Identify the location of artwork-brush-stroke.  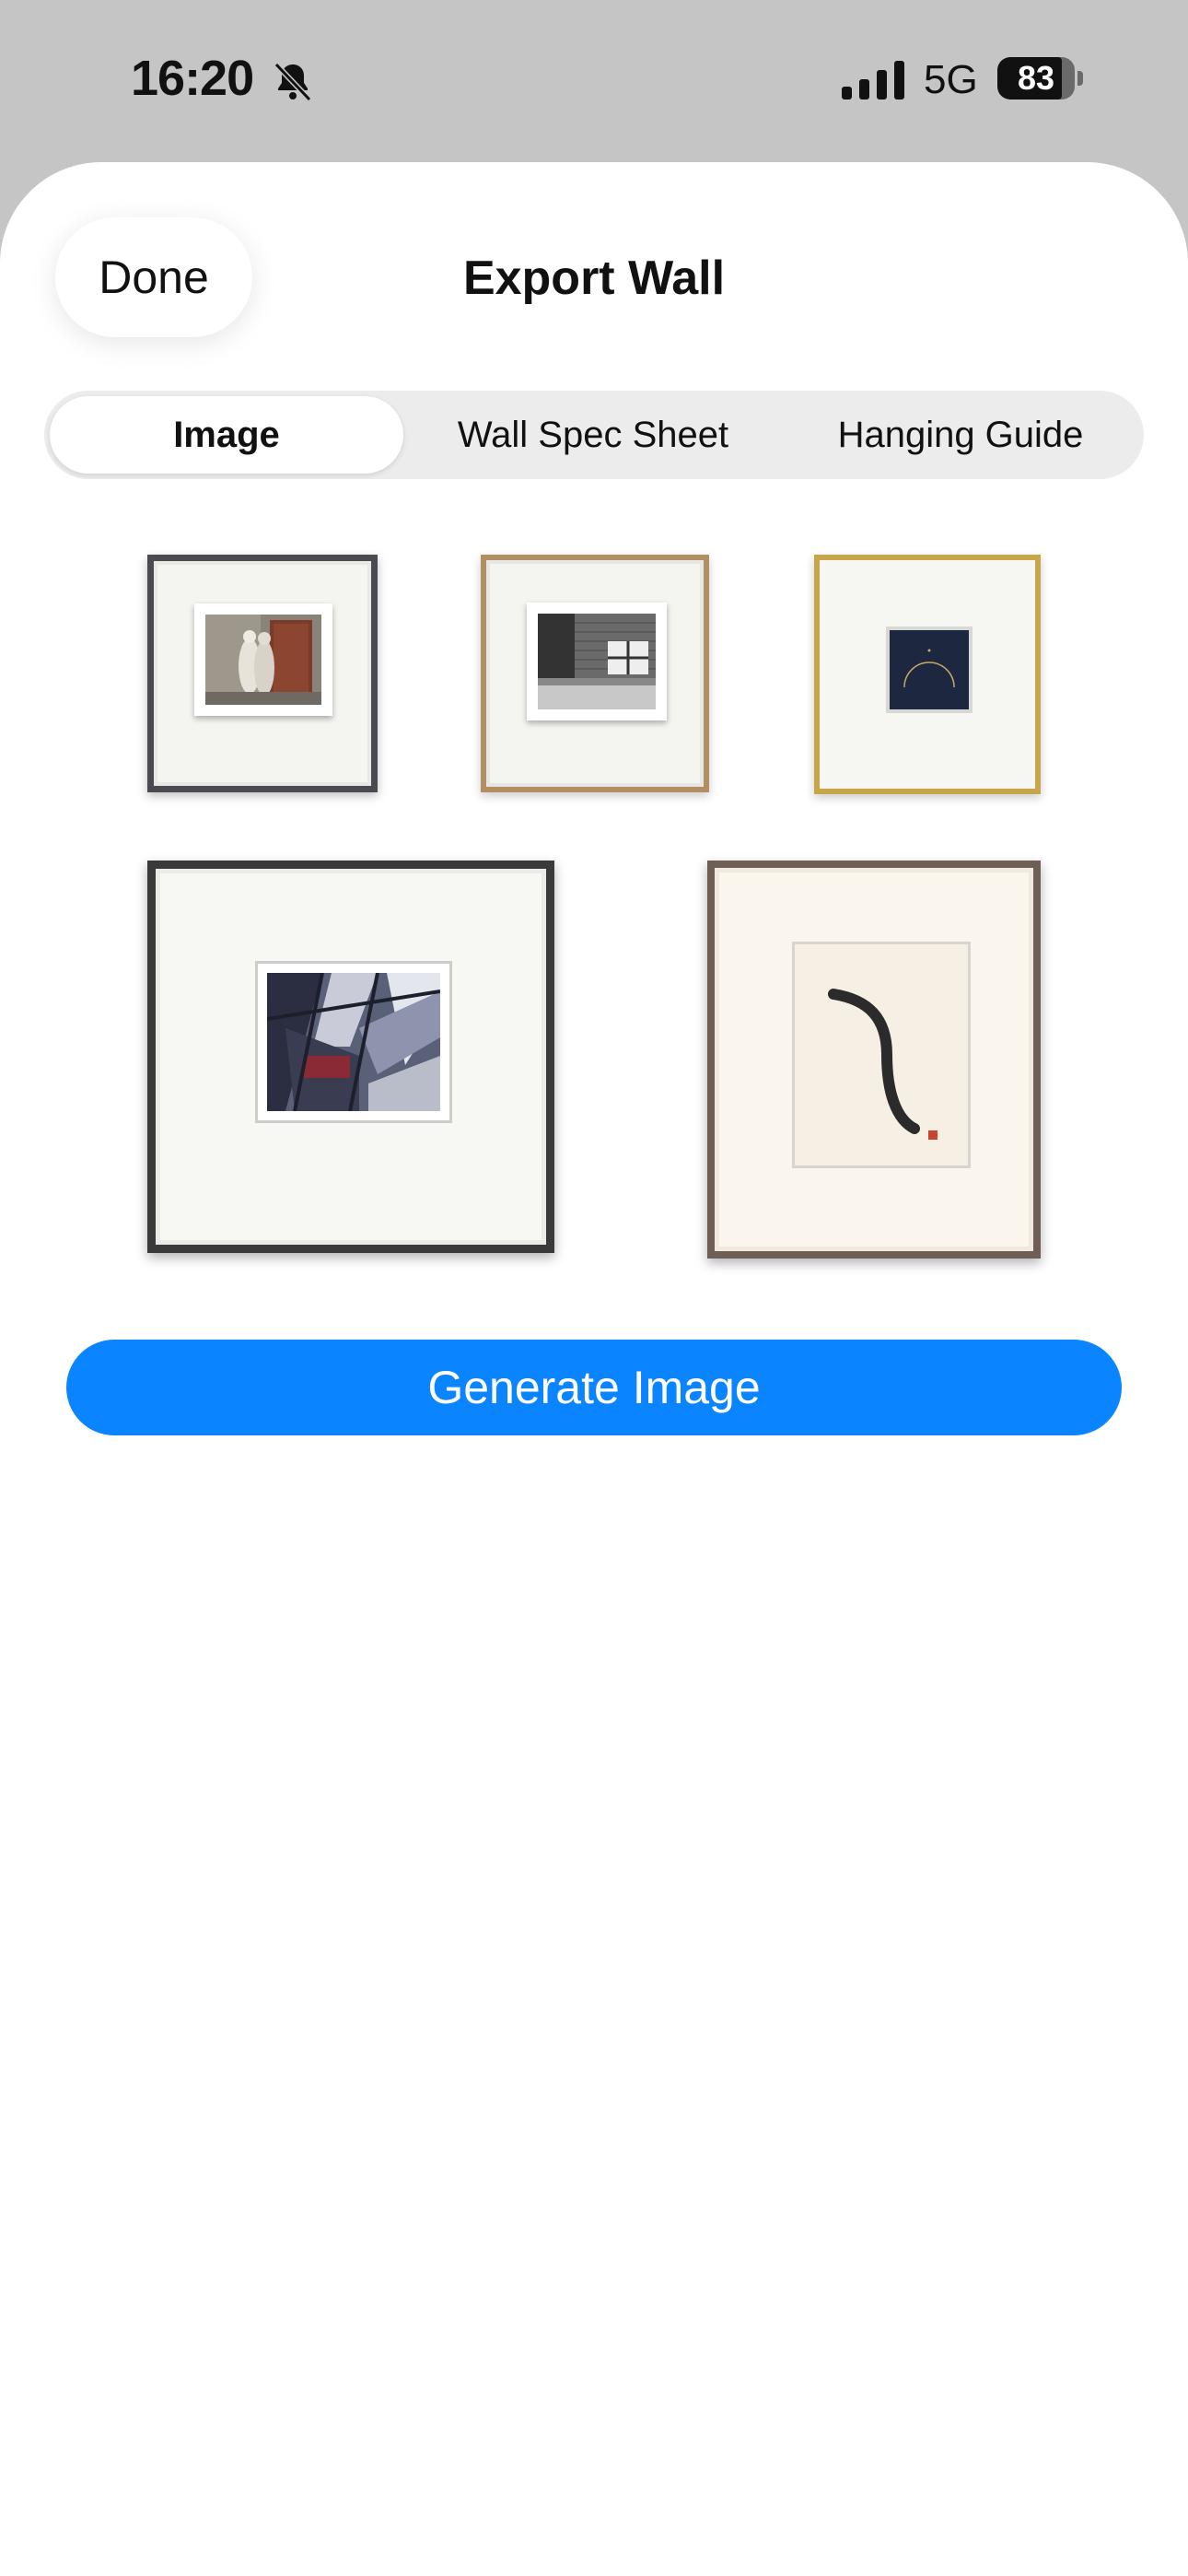
(881, 1055).